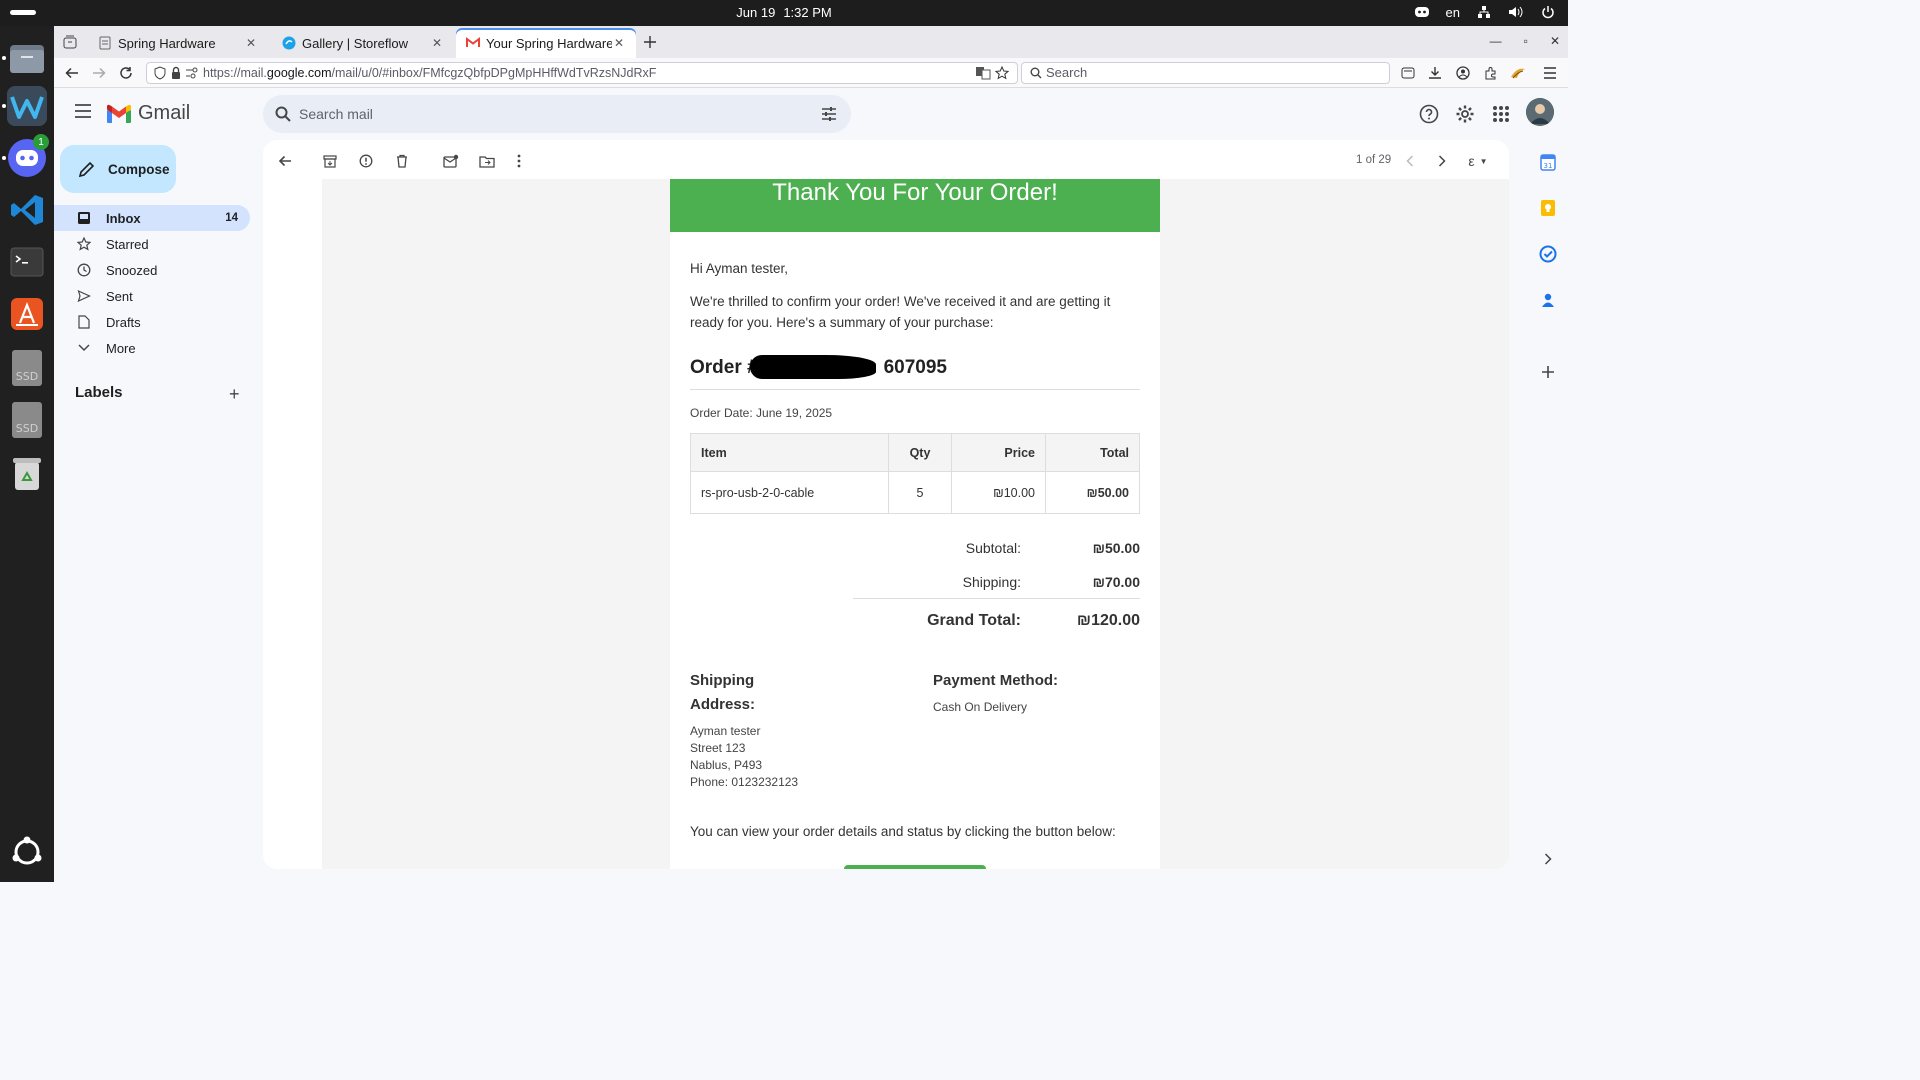 The width and height of the screenshot is (1920, 1080). I want to click on mail-search-bar: Search mail, so click(557, 114).